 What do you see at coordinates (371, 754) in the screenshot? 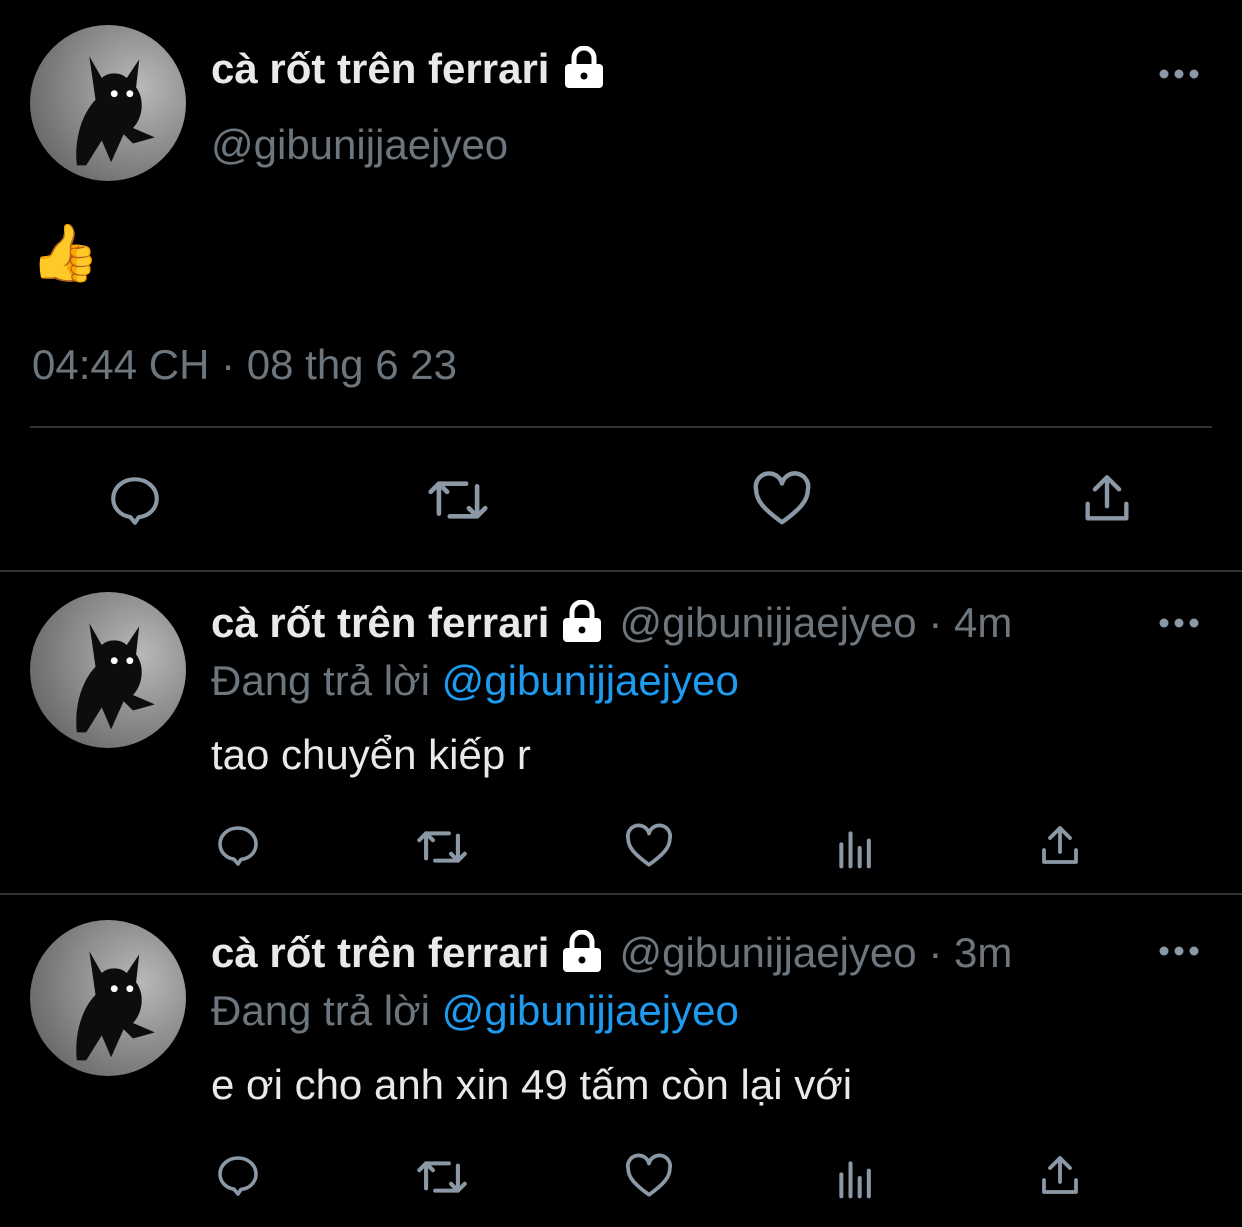
I see `tweet-body: tao chuyển kiếp r` at bounding box center [371, 754].